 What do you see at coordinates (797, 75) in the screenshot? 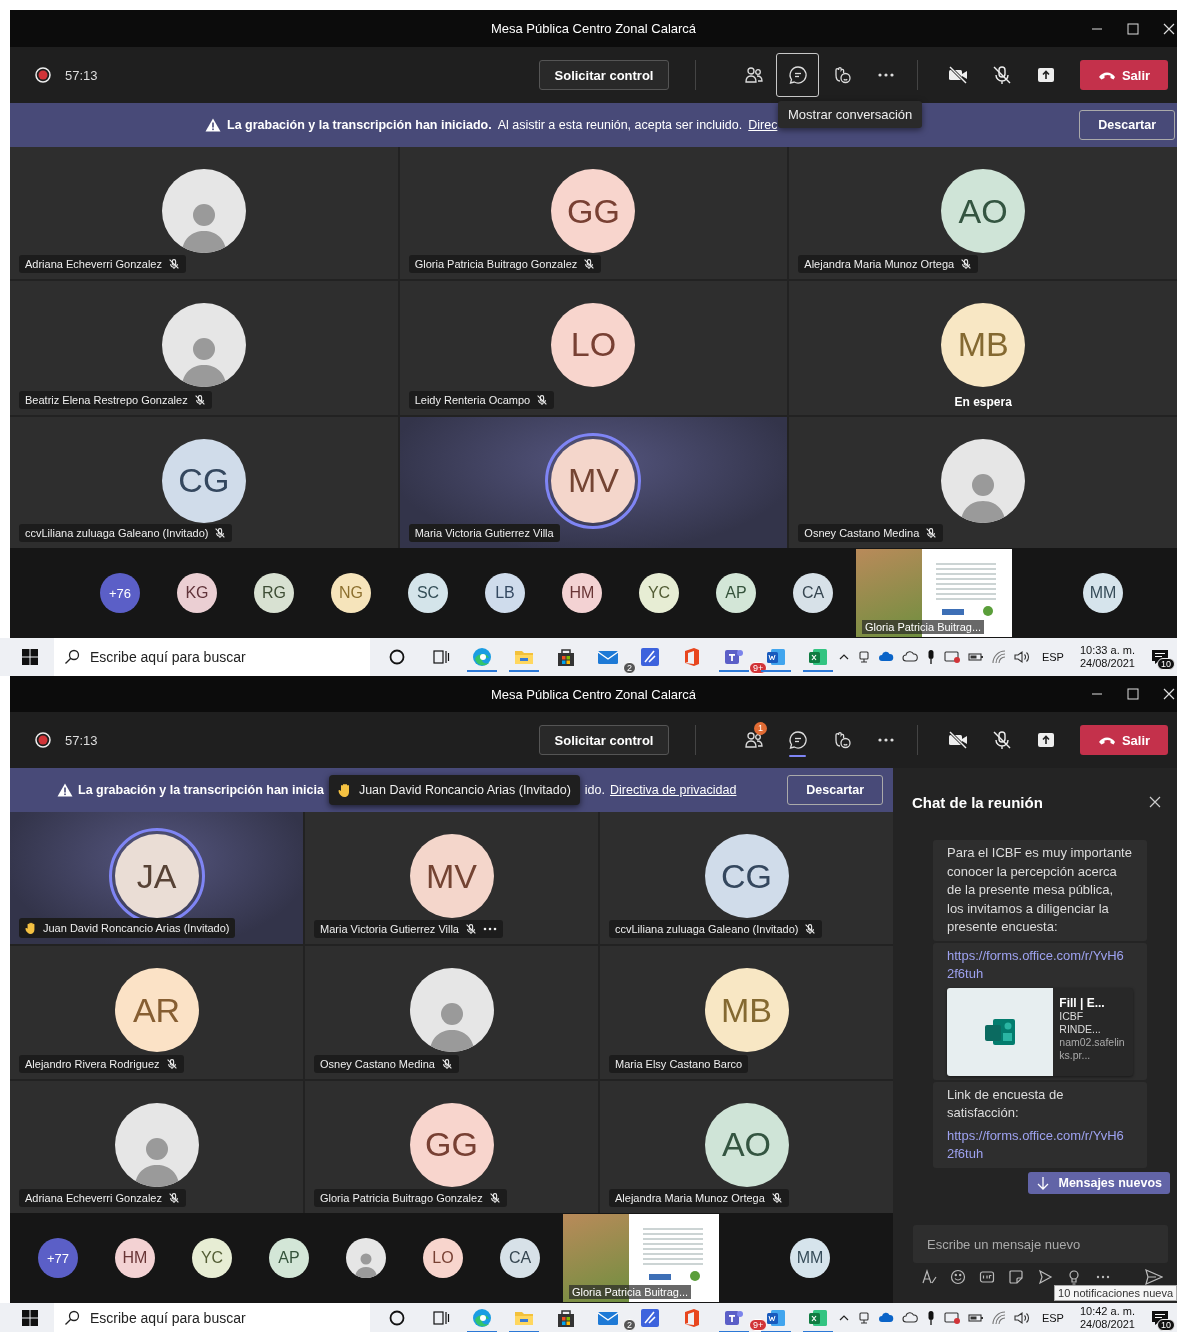
I see `chat-button` at bounding box center [797, 75].